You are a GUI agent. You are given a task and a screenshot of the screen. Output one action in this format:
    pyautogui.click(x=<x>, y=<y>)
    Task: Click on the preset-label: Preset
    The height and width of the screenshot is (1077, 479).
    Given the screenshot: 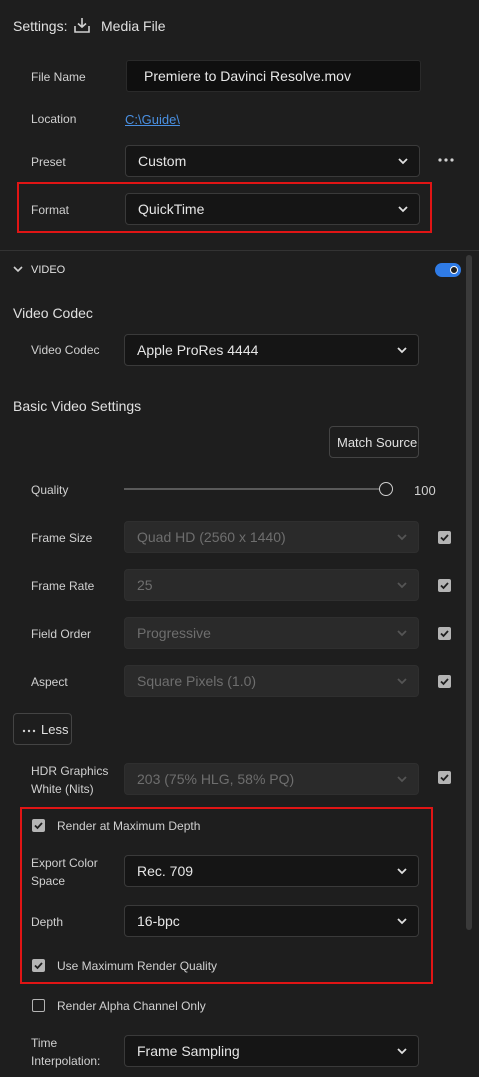 What is the action you would take?
    pyautogui.click(x=48, y=162)
    